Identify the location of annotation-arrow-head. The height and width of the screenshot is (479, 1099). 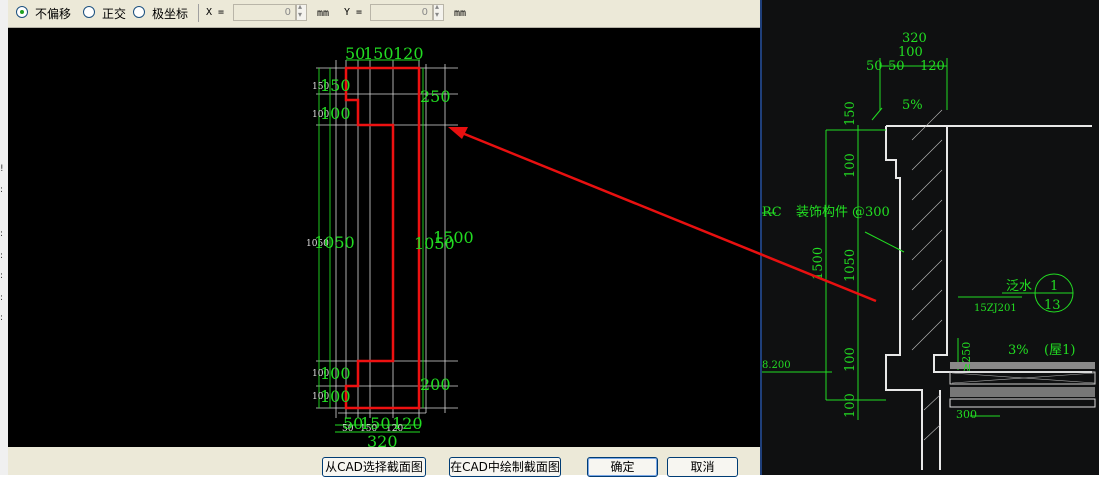
(458, 133).